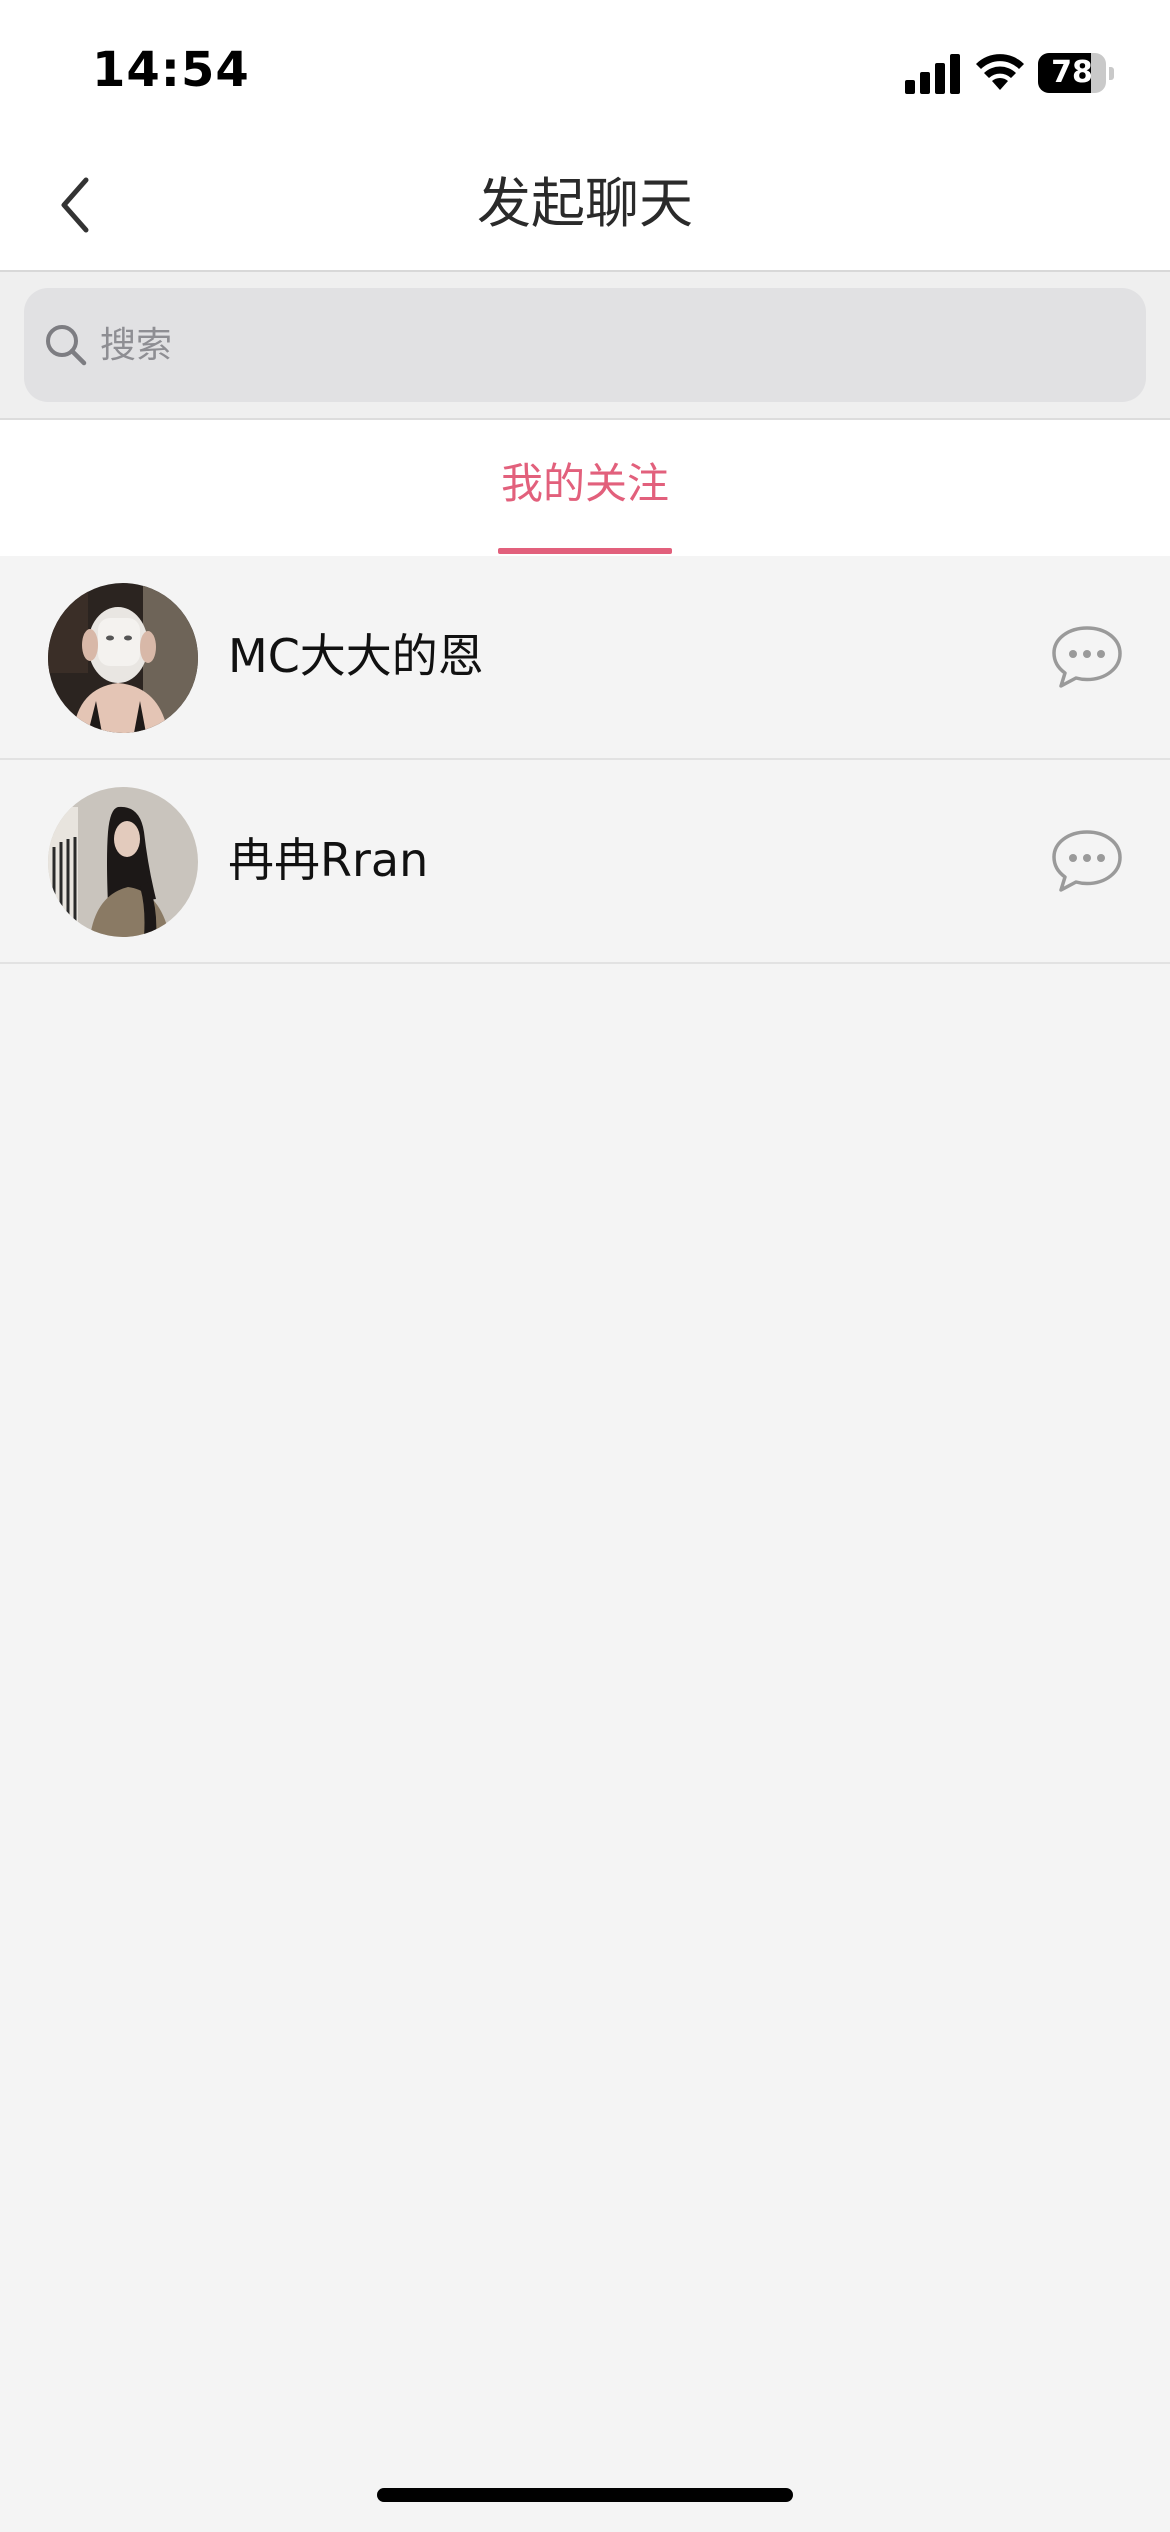 Image resolution: width=1170 pixels, height=2532 pixels. I want to click on tab-following: 我的关注, so click(585, 488).